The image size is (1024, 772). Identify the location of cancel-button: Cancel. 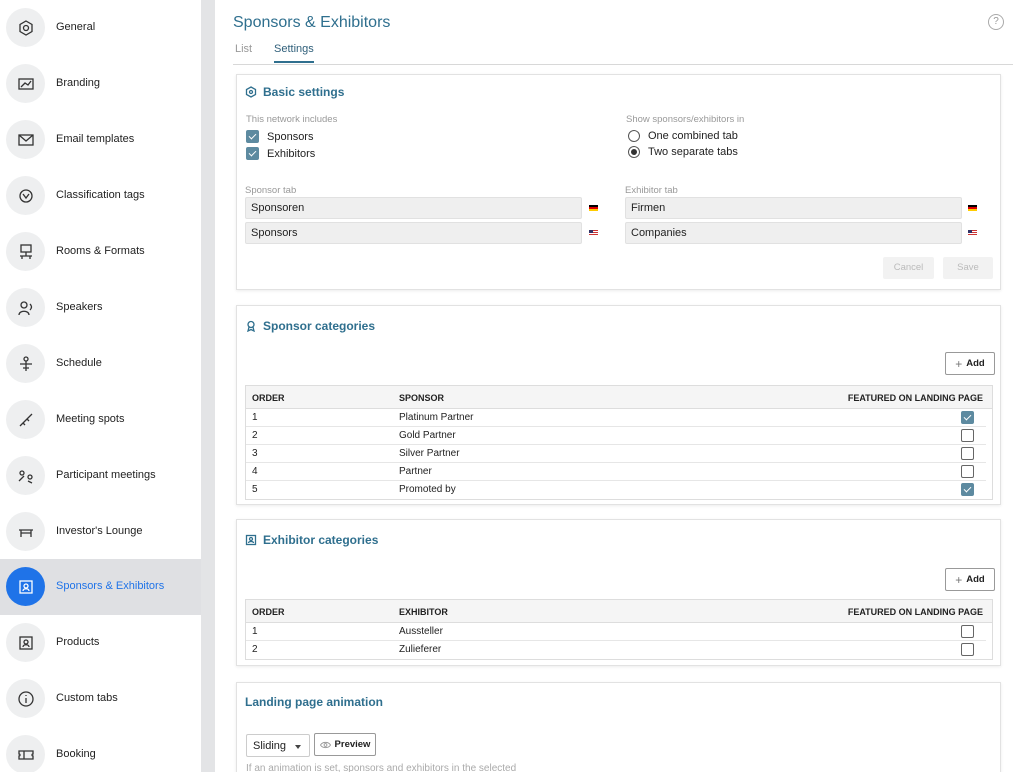
(908, 268).